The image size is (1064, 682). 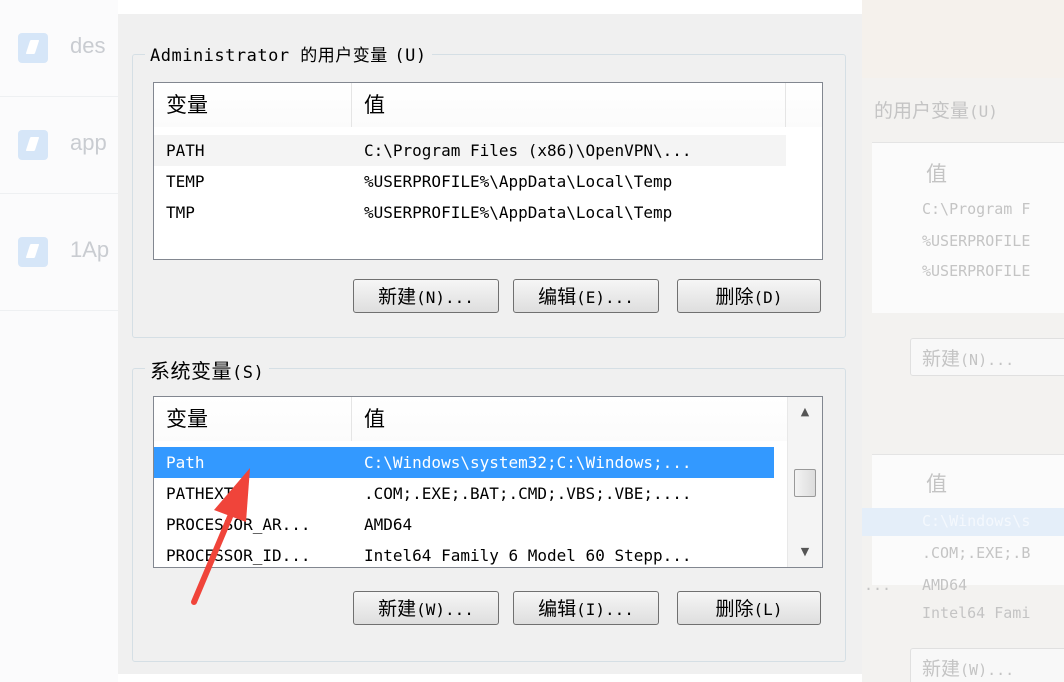 I want to click on annotation-arrow-shaft, so click(x=213, y=557).